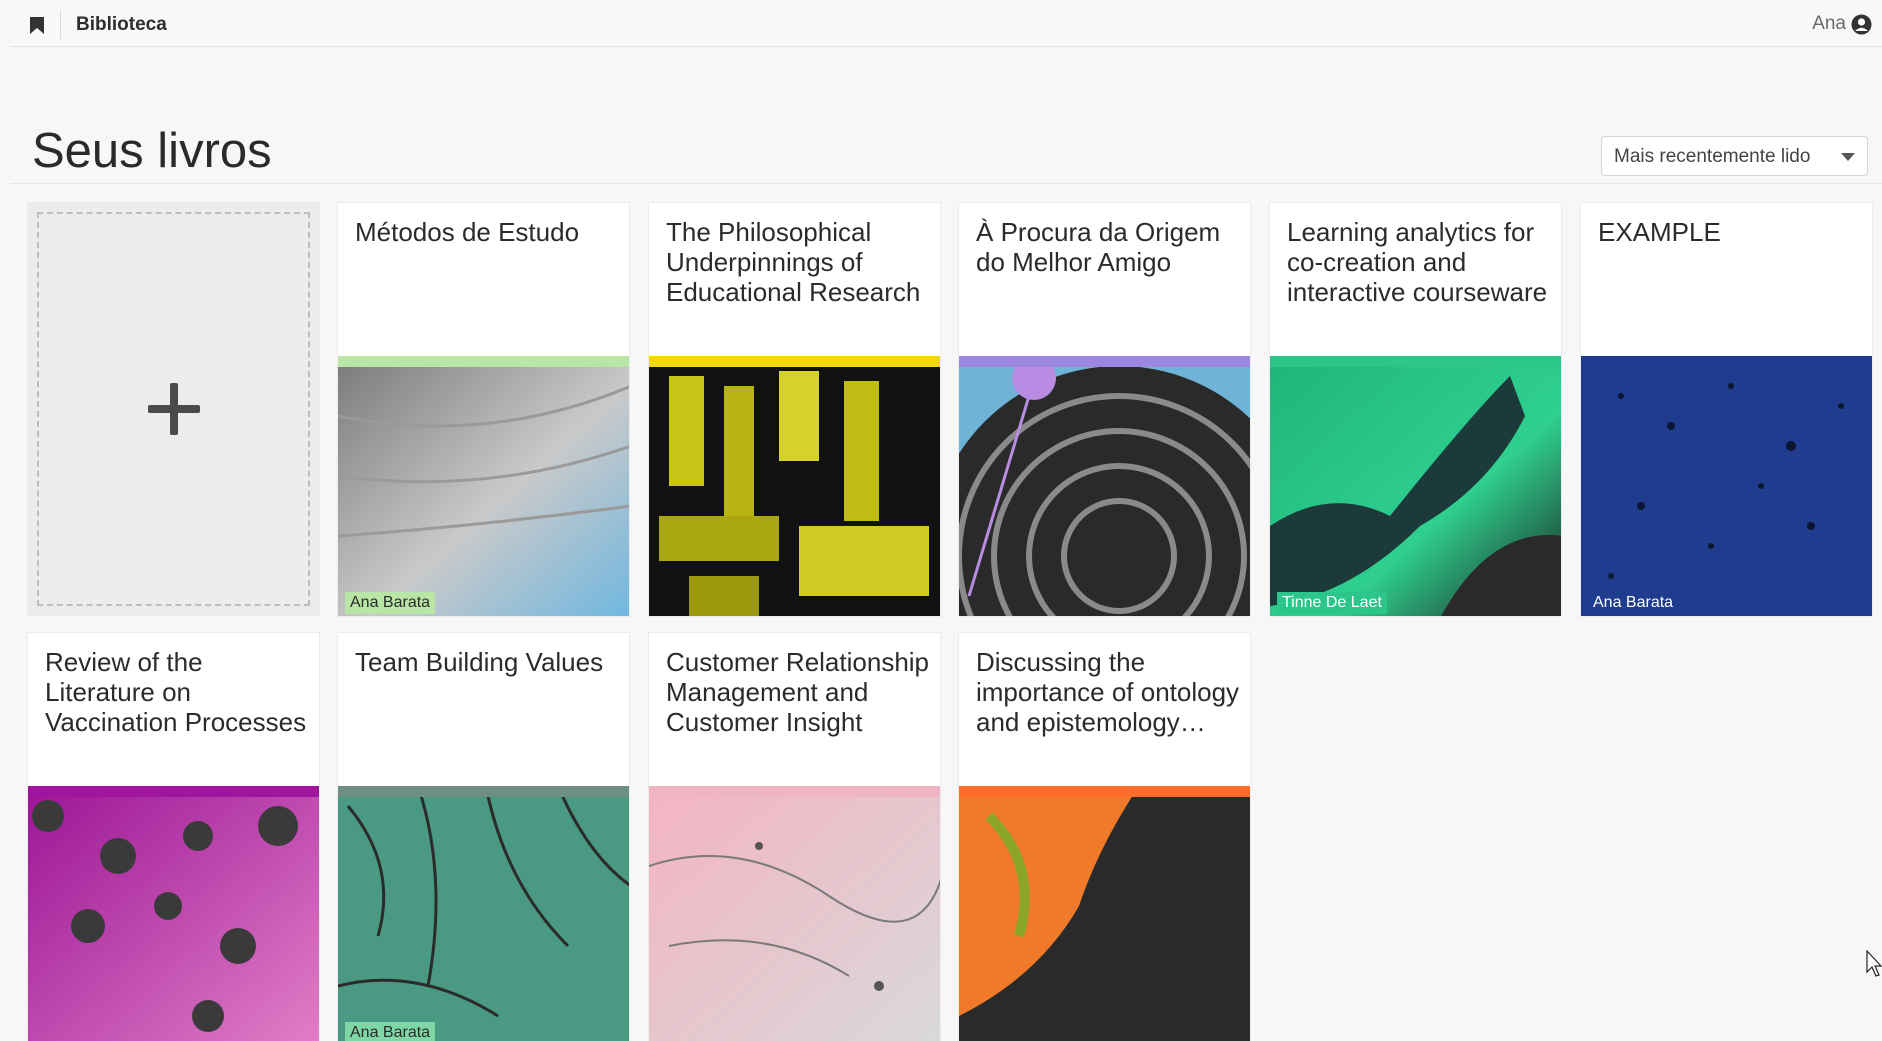  What do you see at coordinates (1098, 247) in the screenshot?
I see `book-title: À Procura da Origem do Melhor Amigo` at bounding box center [1098, 247].